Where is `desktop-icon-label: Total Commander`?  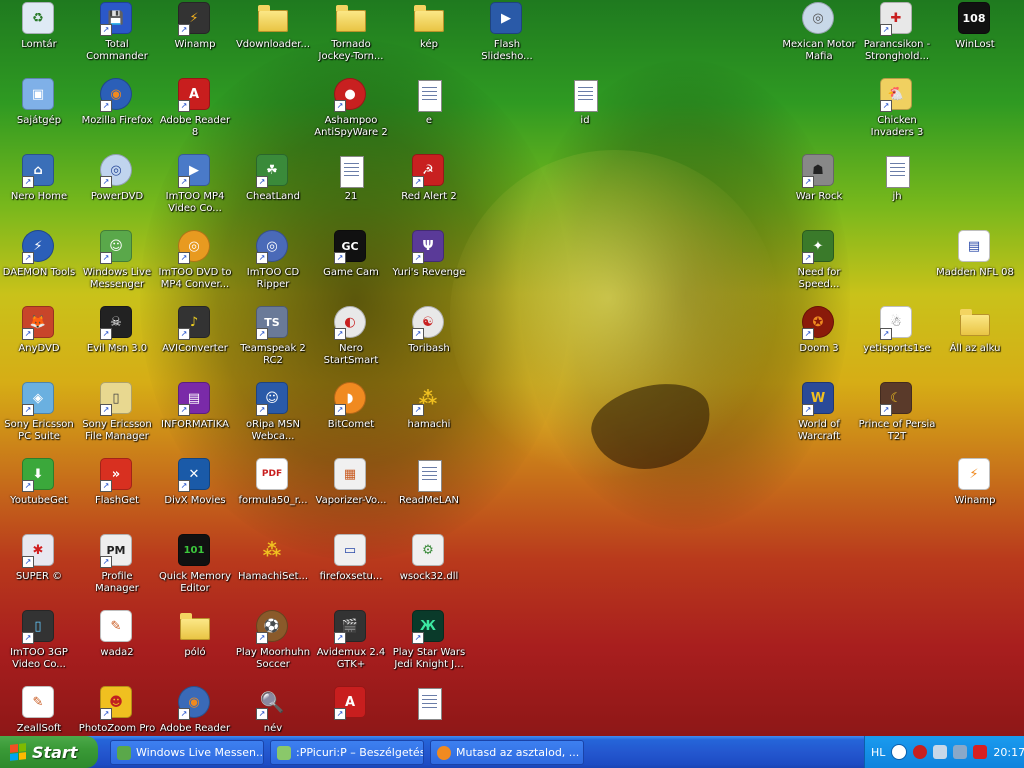 desktop-icon-label: Total Commander is located at coordinates (117, 50).